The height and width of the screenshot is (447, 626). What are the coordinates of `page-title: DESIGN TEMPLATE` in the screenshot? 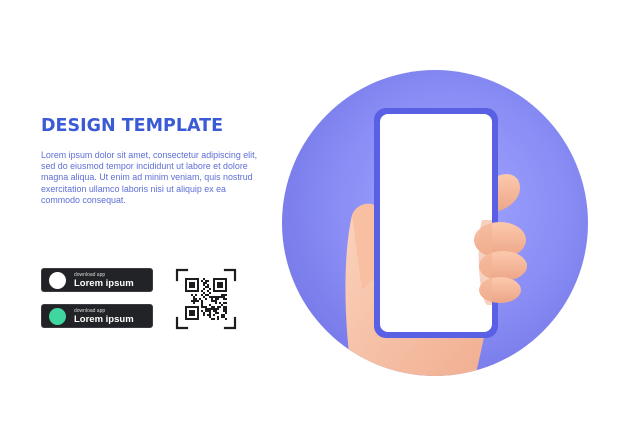 It's located at (132, 126).